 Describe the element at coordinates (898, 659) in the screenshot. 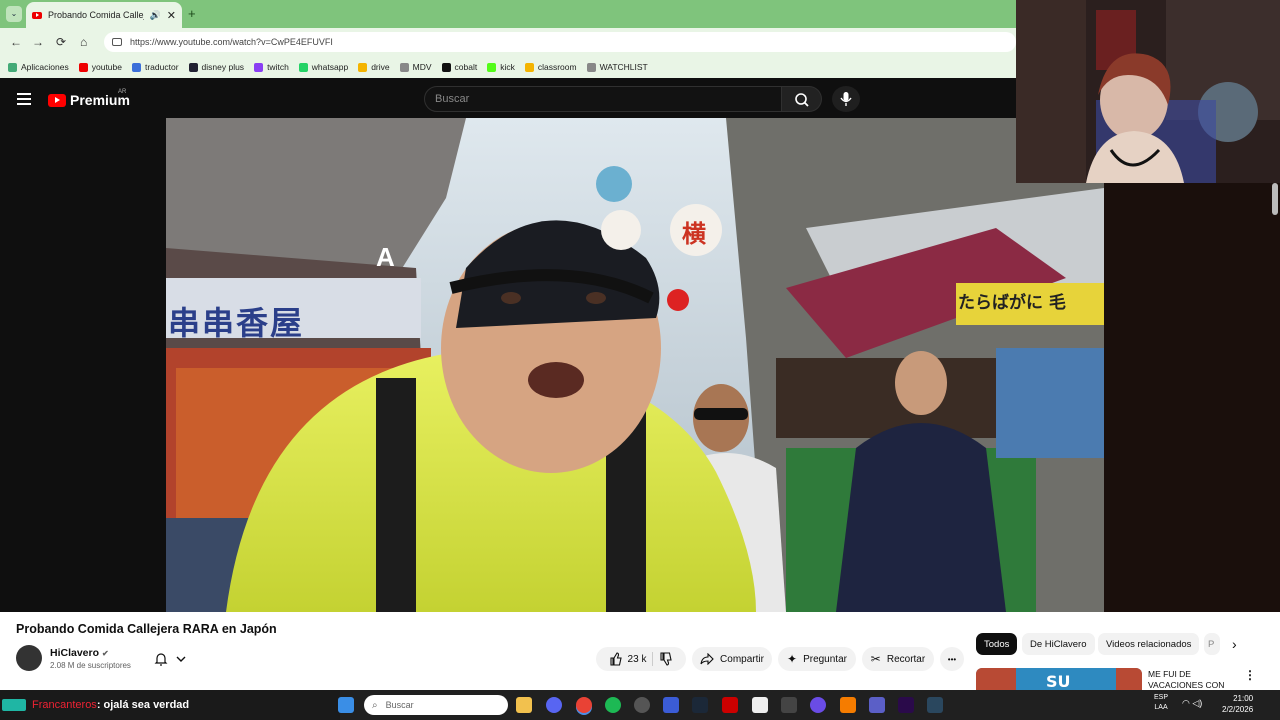

I see `clip-button: ✂ Recortar` at that location.